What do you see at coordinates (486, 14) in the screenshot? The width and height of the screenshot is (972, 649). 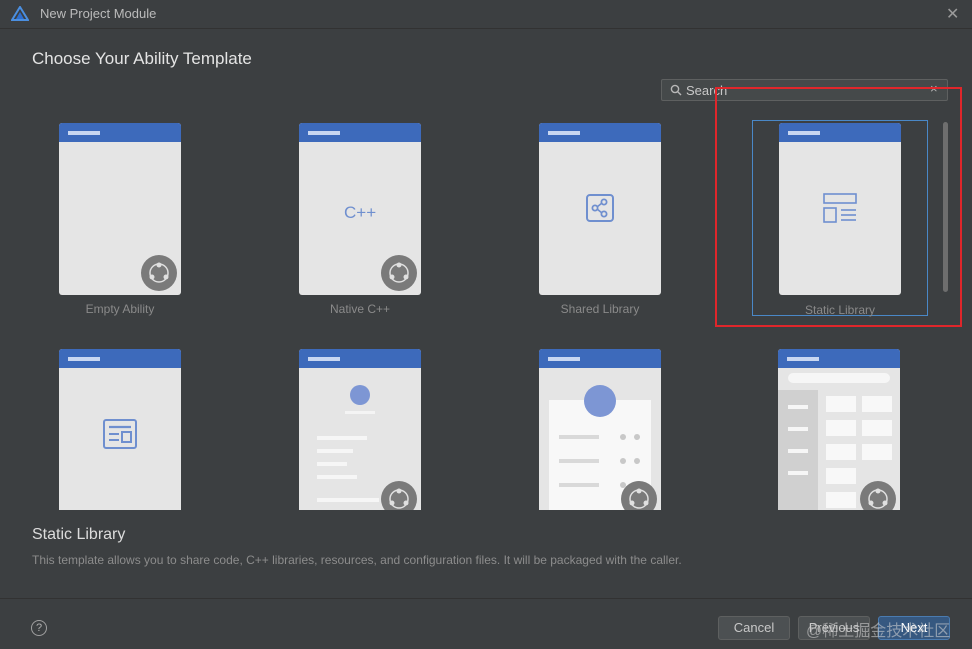 I see `title-bar: New Project Module ✕` at bounding box center [486, 14].